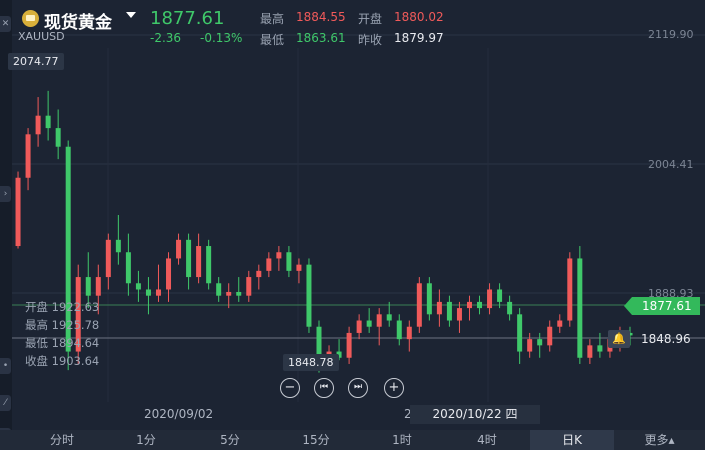 The width and height of the screenshot is (705, 450). I want to click on ohlc-high-value: 1925.78, so click(75, 325).